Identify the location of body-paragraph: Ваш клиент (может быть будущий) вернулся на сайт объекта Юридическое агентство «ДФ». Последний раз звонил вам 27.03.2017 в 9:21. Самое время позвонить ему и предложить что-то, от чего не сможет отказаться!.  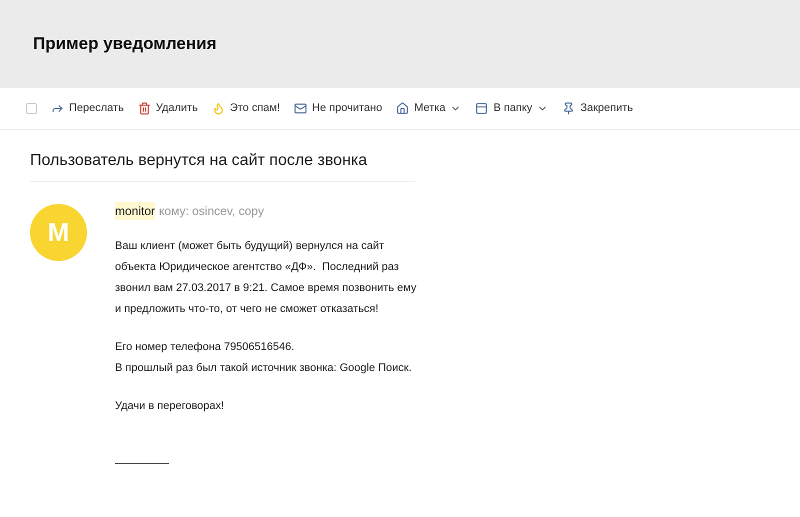
(265, 278).